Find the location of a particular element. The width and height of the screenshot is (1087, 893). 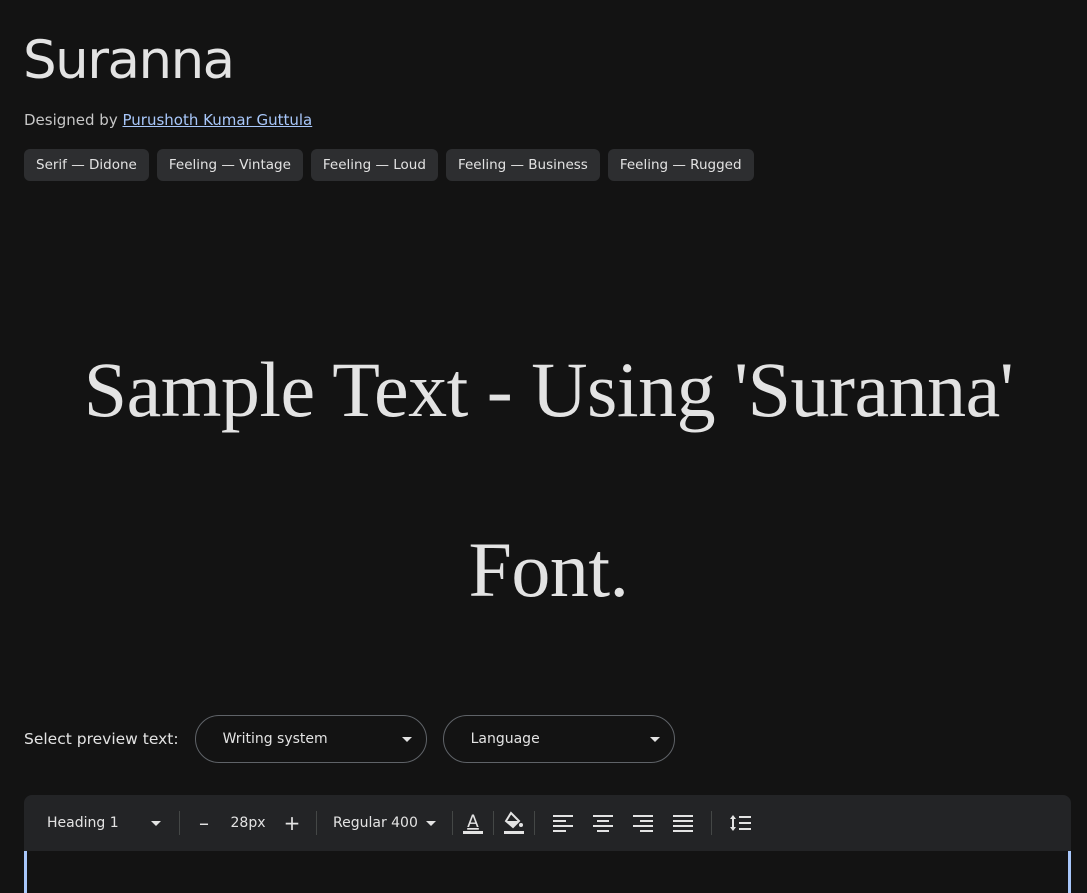

tag-feeling-vintage: Feeling — Vintage is located at coordinates (229, 165).